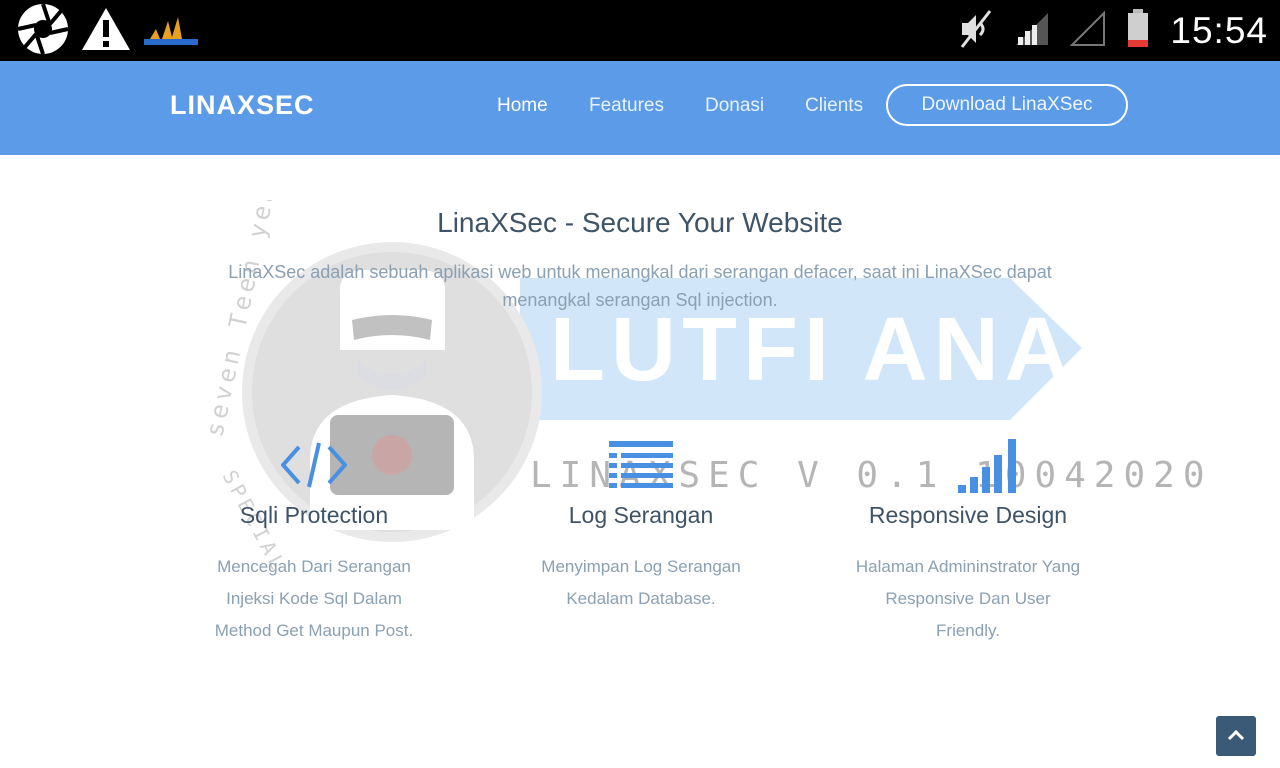 This screenshot has width=1280, height=768. Describe the element at coordinates (1138, 30) in the screenshot. I see `battery-low-icon` at that location.